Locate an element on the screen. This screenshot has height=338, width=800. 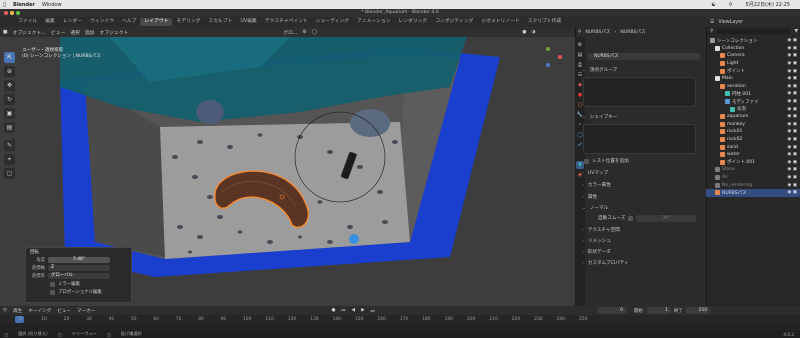
tab-shading: シェーディング is located at coordinates (332, 22).